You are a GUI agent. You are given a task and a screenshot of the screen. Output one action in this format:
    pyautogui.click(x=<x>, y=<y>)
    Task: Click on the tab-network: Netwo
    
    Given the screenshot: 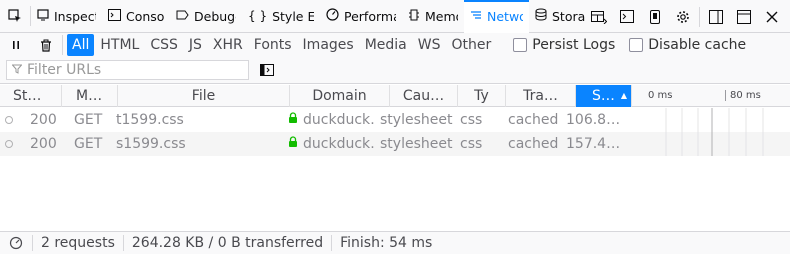 What is the action you would take?
    pyautogui.click(x=496, y=16)
    